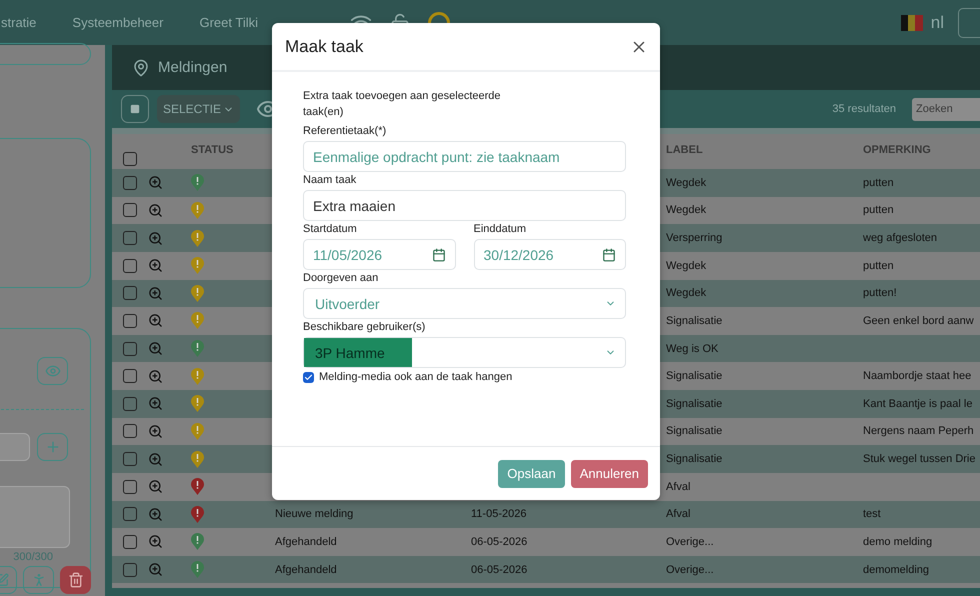  What do you see at coordinates (918, 431) in the screenshot?
I see `table-cell-text: Nergens naam Peperh` at bounding box center [918, 431].